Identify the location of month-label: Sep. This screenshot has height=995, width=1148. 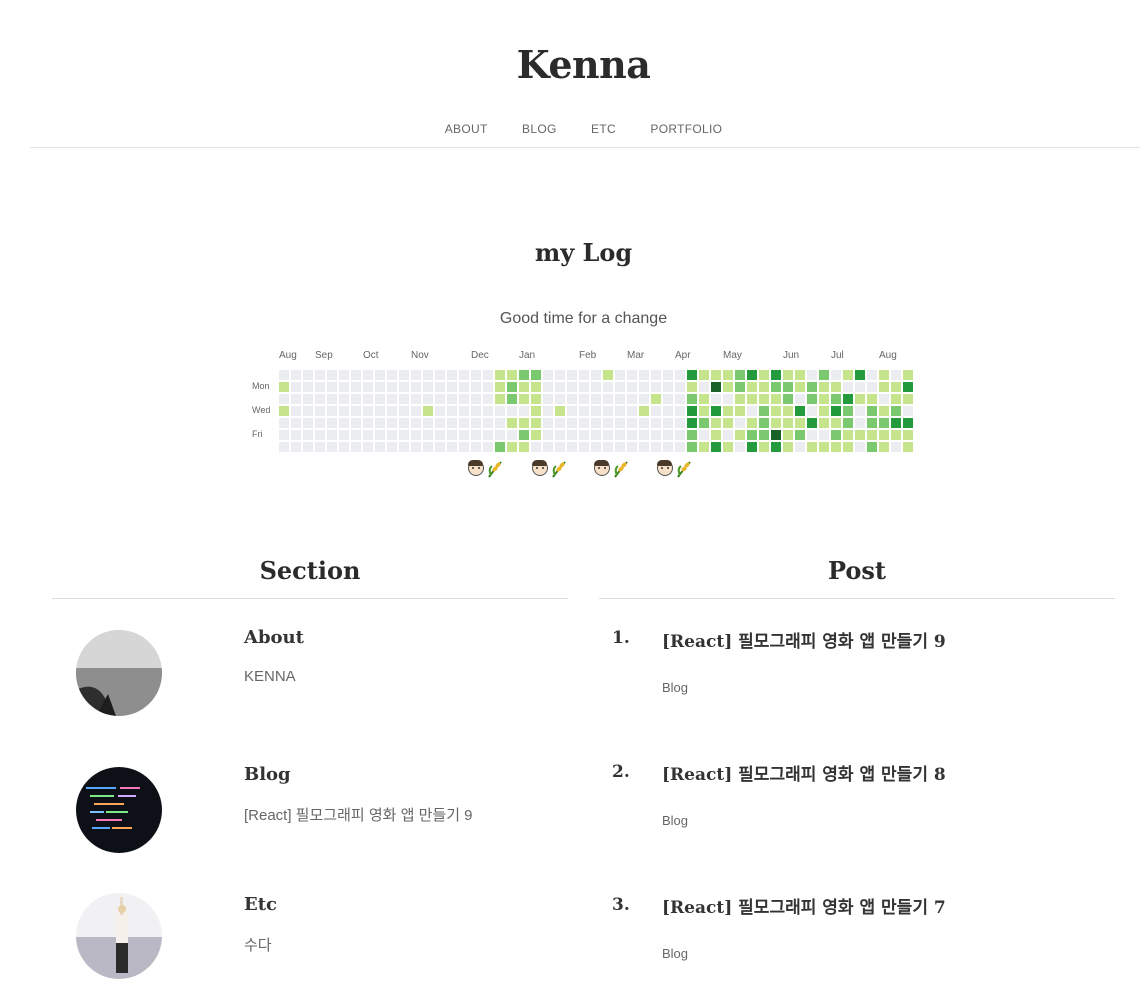
(324, 355).